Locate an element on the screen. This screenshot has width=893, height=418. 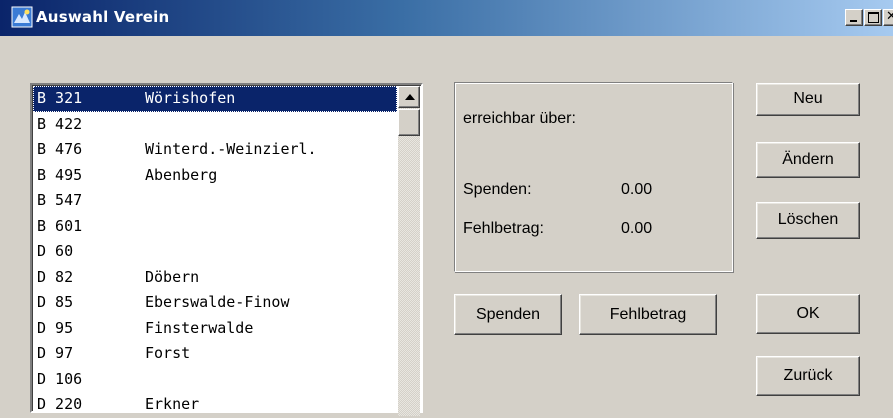
arrow-up-icon is located at coordinates (410, 97).